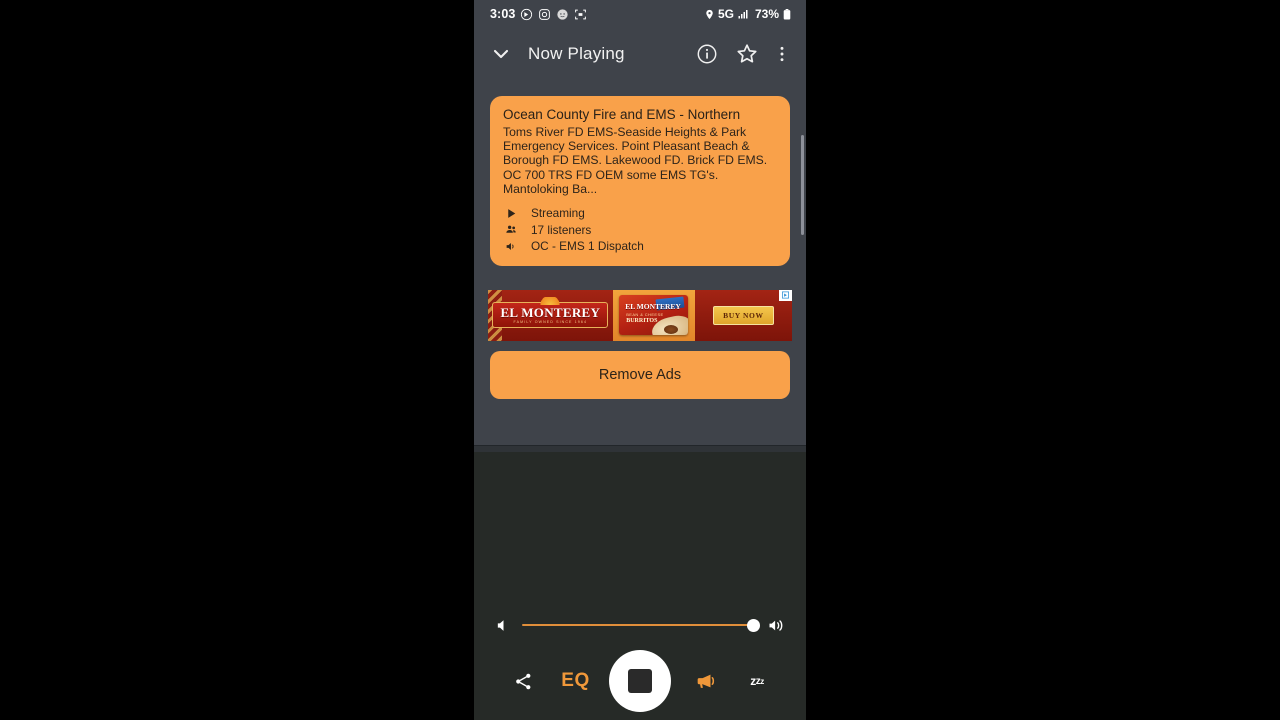 This screenshot has width=1280, height=720. What do you see at coordinates (622, 114) in the screenshot?
I see `station-title: Ocean County Fire and EMS - Northern` at bounding box center [622, 114].